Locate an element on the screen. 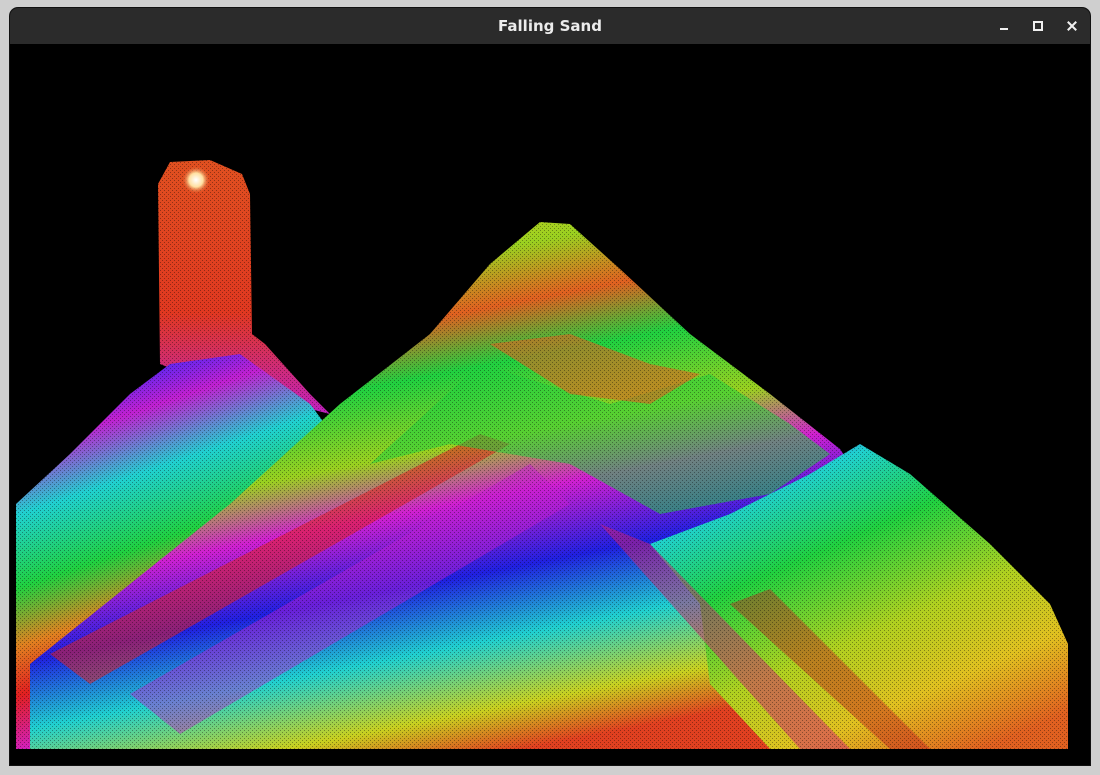 The height and width of the screenshot is (775, 1100). spawn-point is located at coordinates (196, 180).